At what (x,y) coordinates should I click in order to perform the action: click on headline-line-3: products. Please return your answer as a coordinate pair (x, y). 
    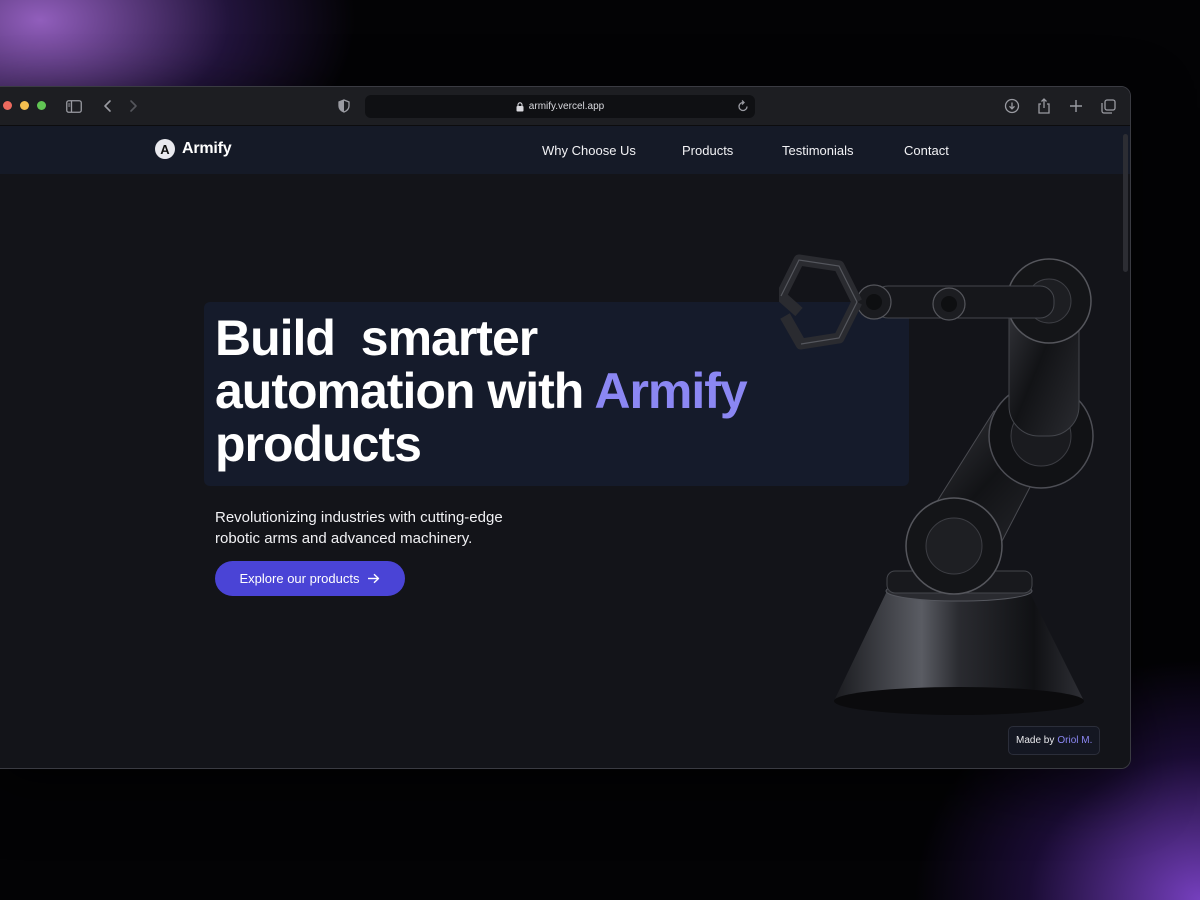
    Looking at the image, I should click on (318, 444).